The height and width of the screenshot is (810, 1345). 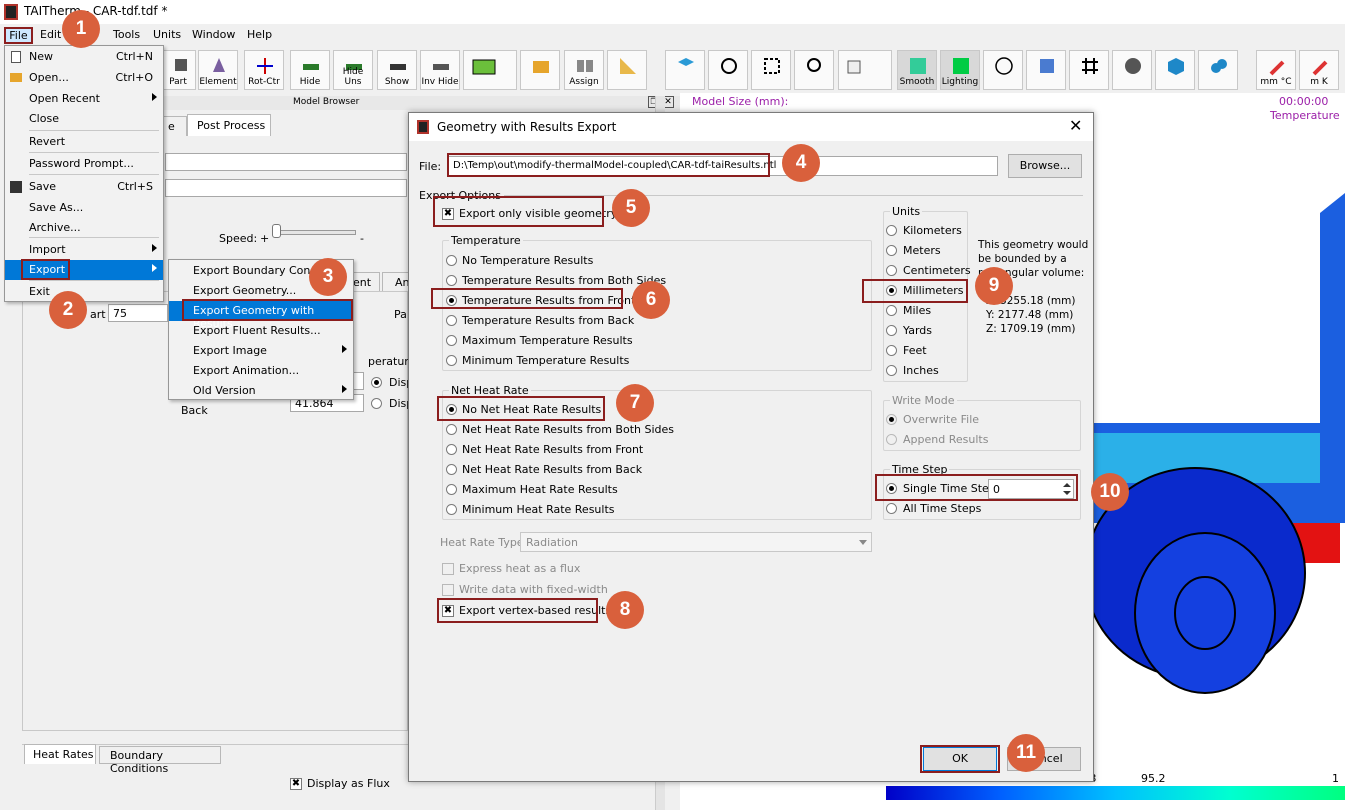 I want to click on tab-post-process: Post Process, so click(x=229, y=125).